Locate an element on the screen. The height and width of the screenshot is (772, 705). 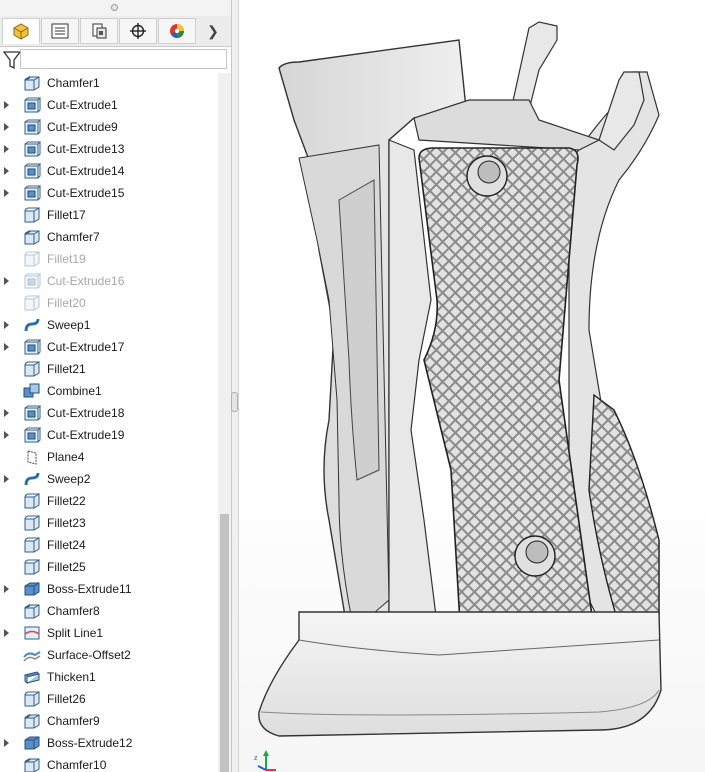
tree-scrollbar-thumb is located at coordinates (224, 643).